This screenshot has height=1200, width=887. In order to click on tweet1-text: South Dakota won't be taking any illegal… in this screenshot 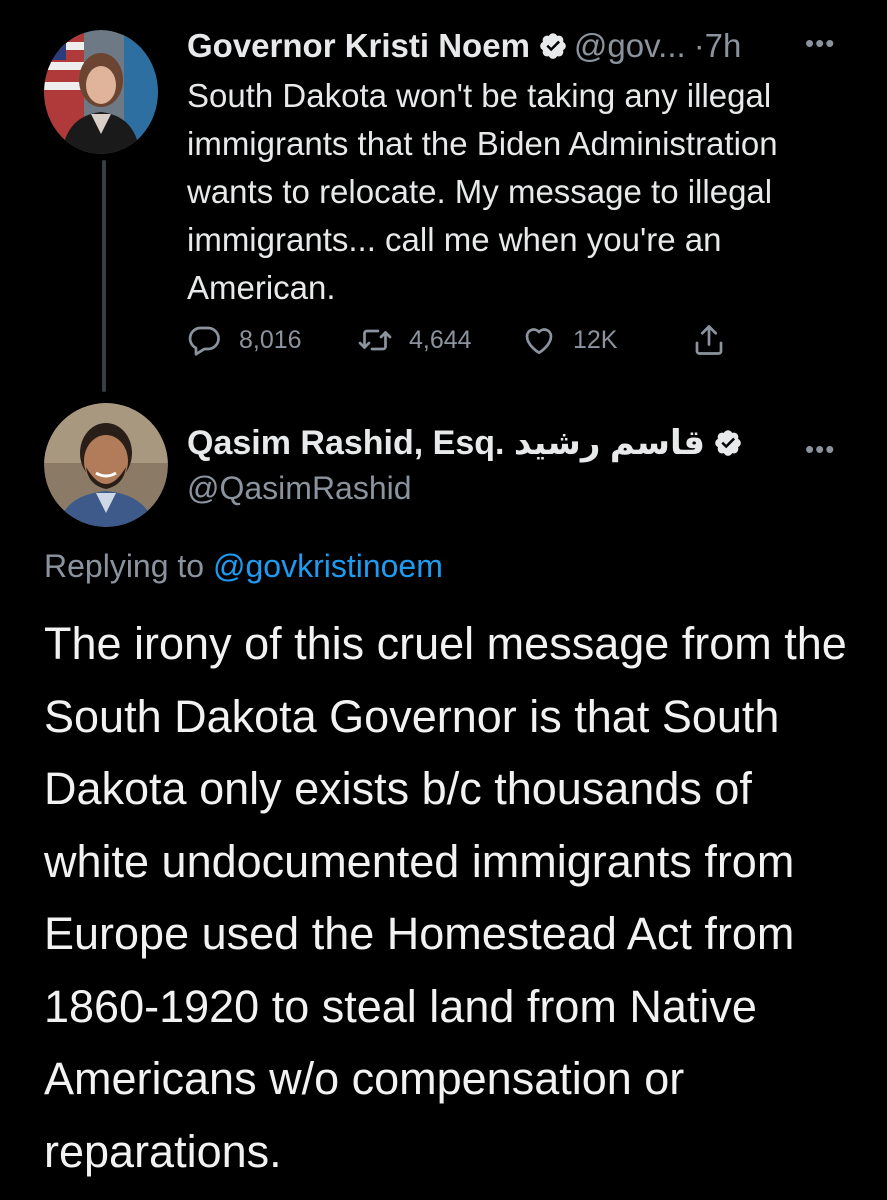, I will do `click(482, 191)`.